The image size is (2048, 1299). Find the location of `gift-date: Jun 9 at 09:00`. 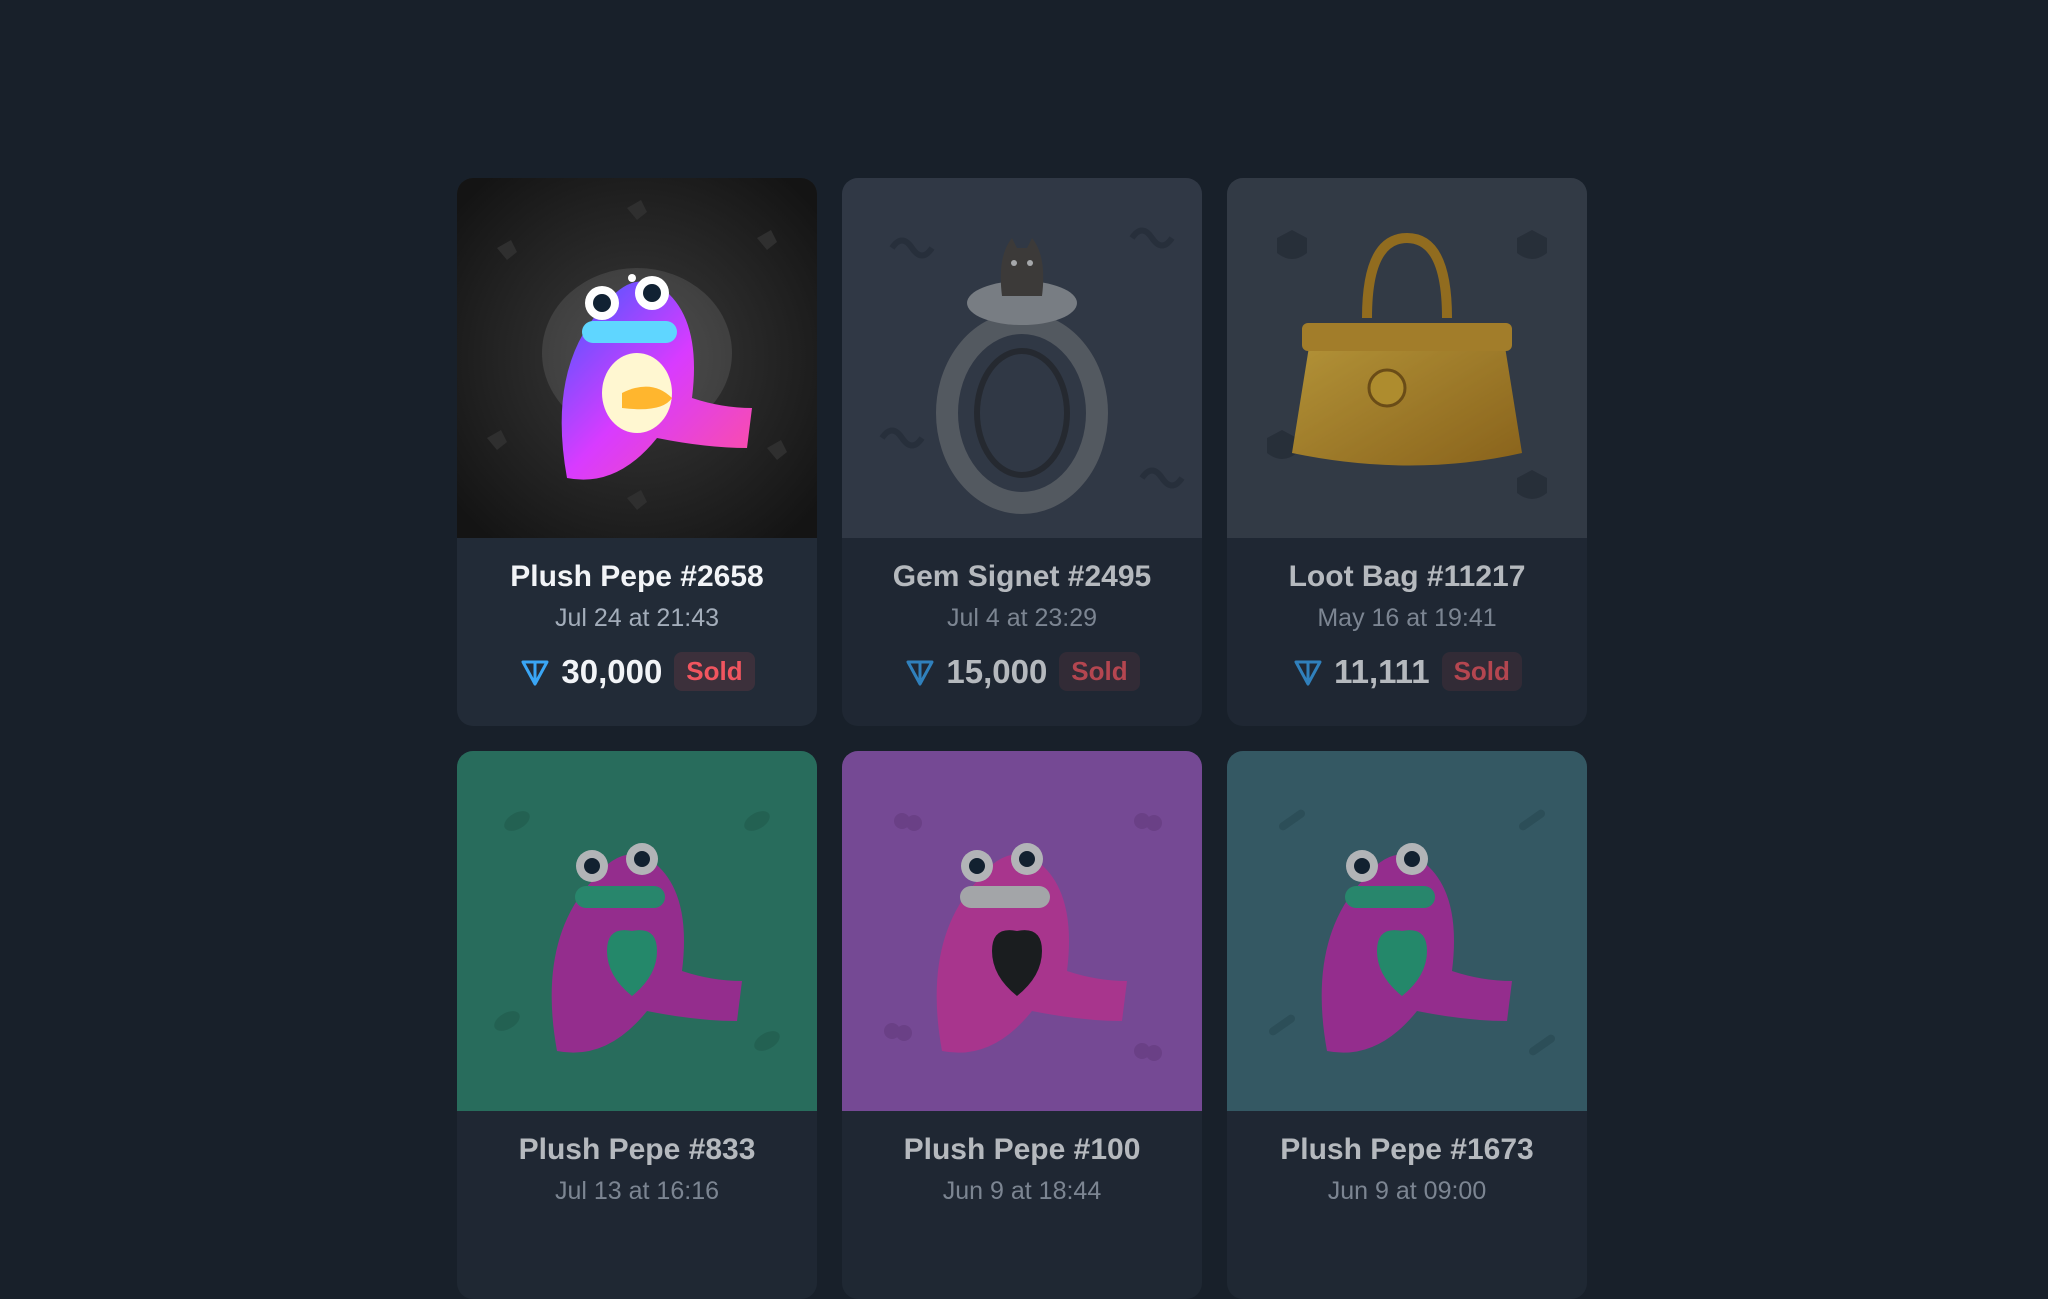

gift-date: Jun 9 at 09:00 is located at coordinates (1407, 1191).